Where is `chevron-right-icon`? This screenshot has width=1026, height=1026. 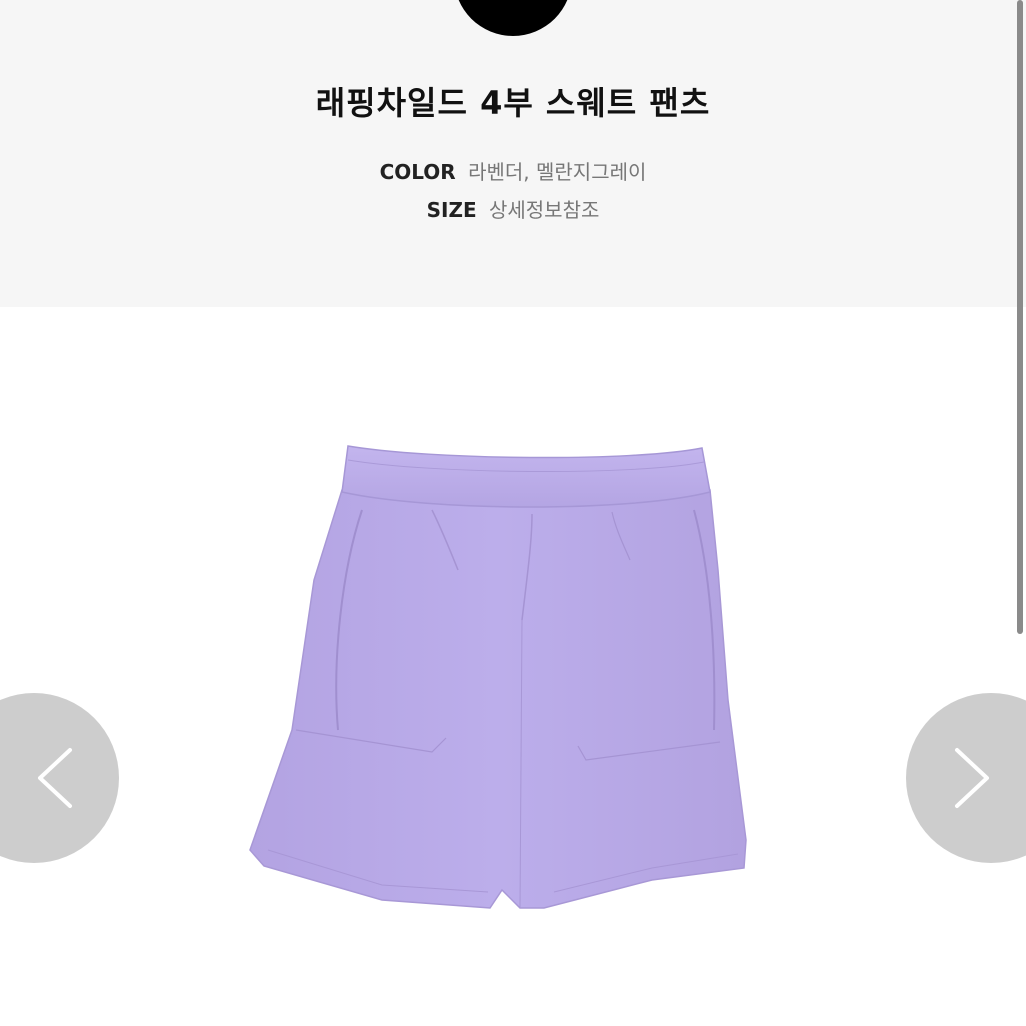
chevron-right-icon is located at coordinates (972, 778).